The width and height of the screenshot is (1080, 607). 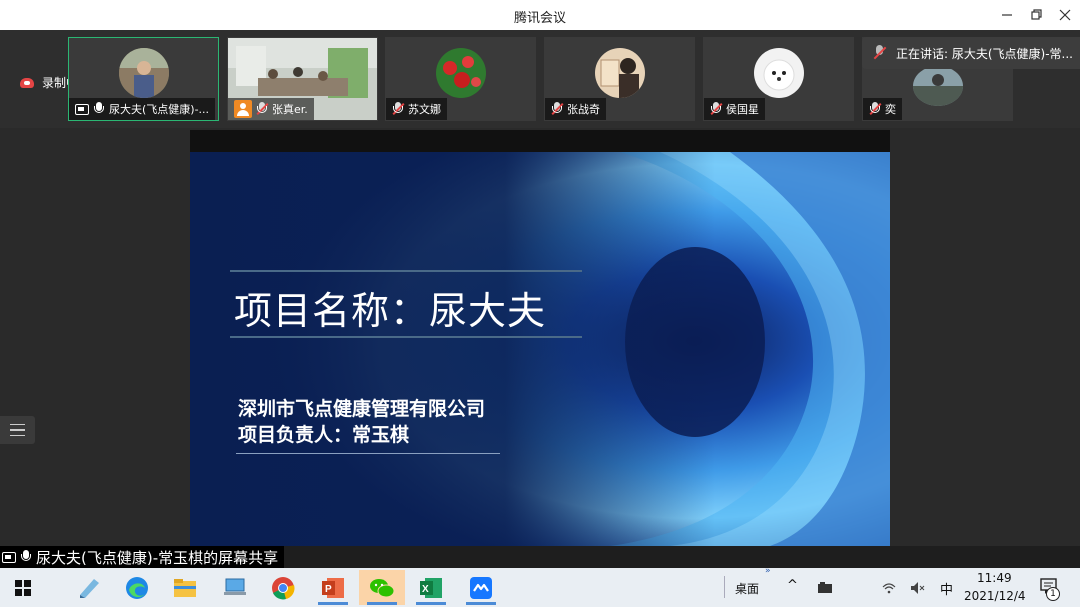 I want to click on tencent-meeting-icon, so click(x=481, y=587).